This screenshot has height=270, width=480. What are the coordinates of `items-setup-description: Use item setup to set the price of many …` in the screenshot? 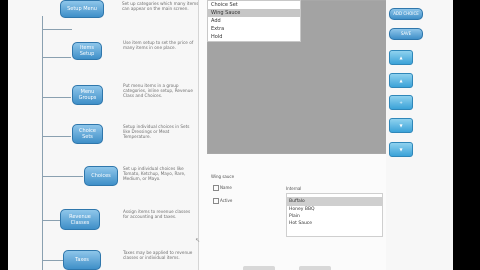 It's located at (158, 45).